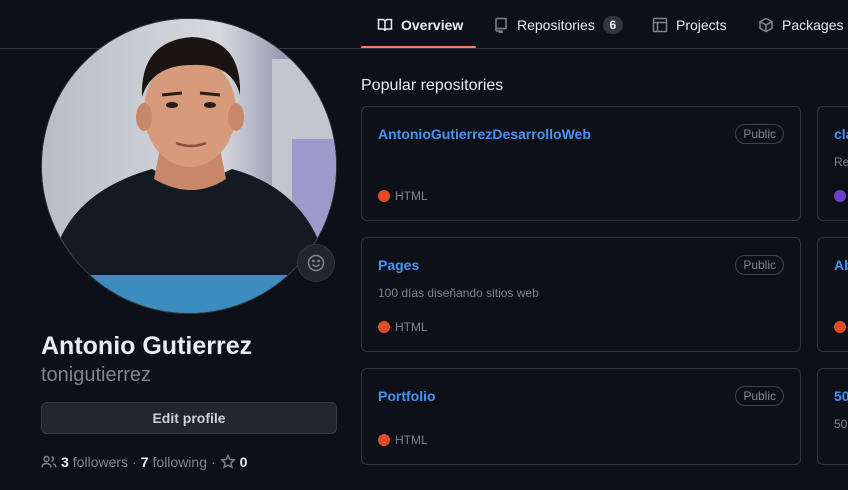 This screenshot has height=490, width=848. What do you see at coordinates (841, 396) in the screenshot?
I see `repo-name-link: 50` at bounding box center [841, 396].